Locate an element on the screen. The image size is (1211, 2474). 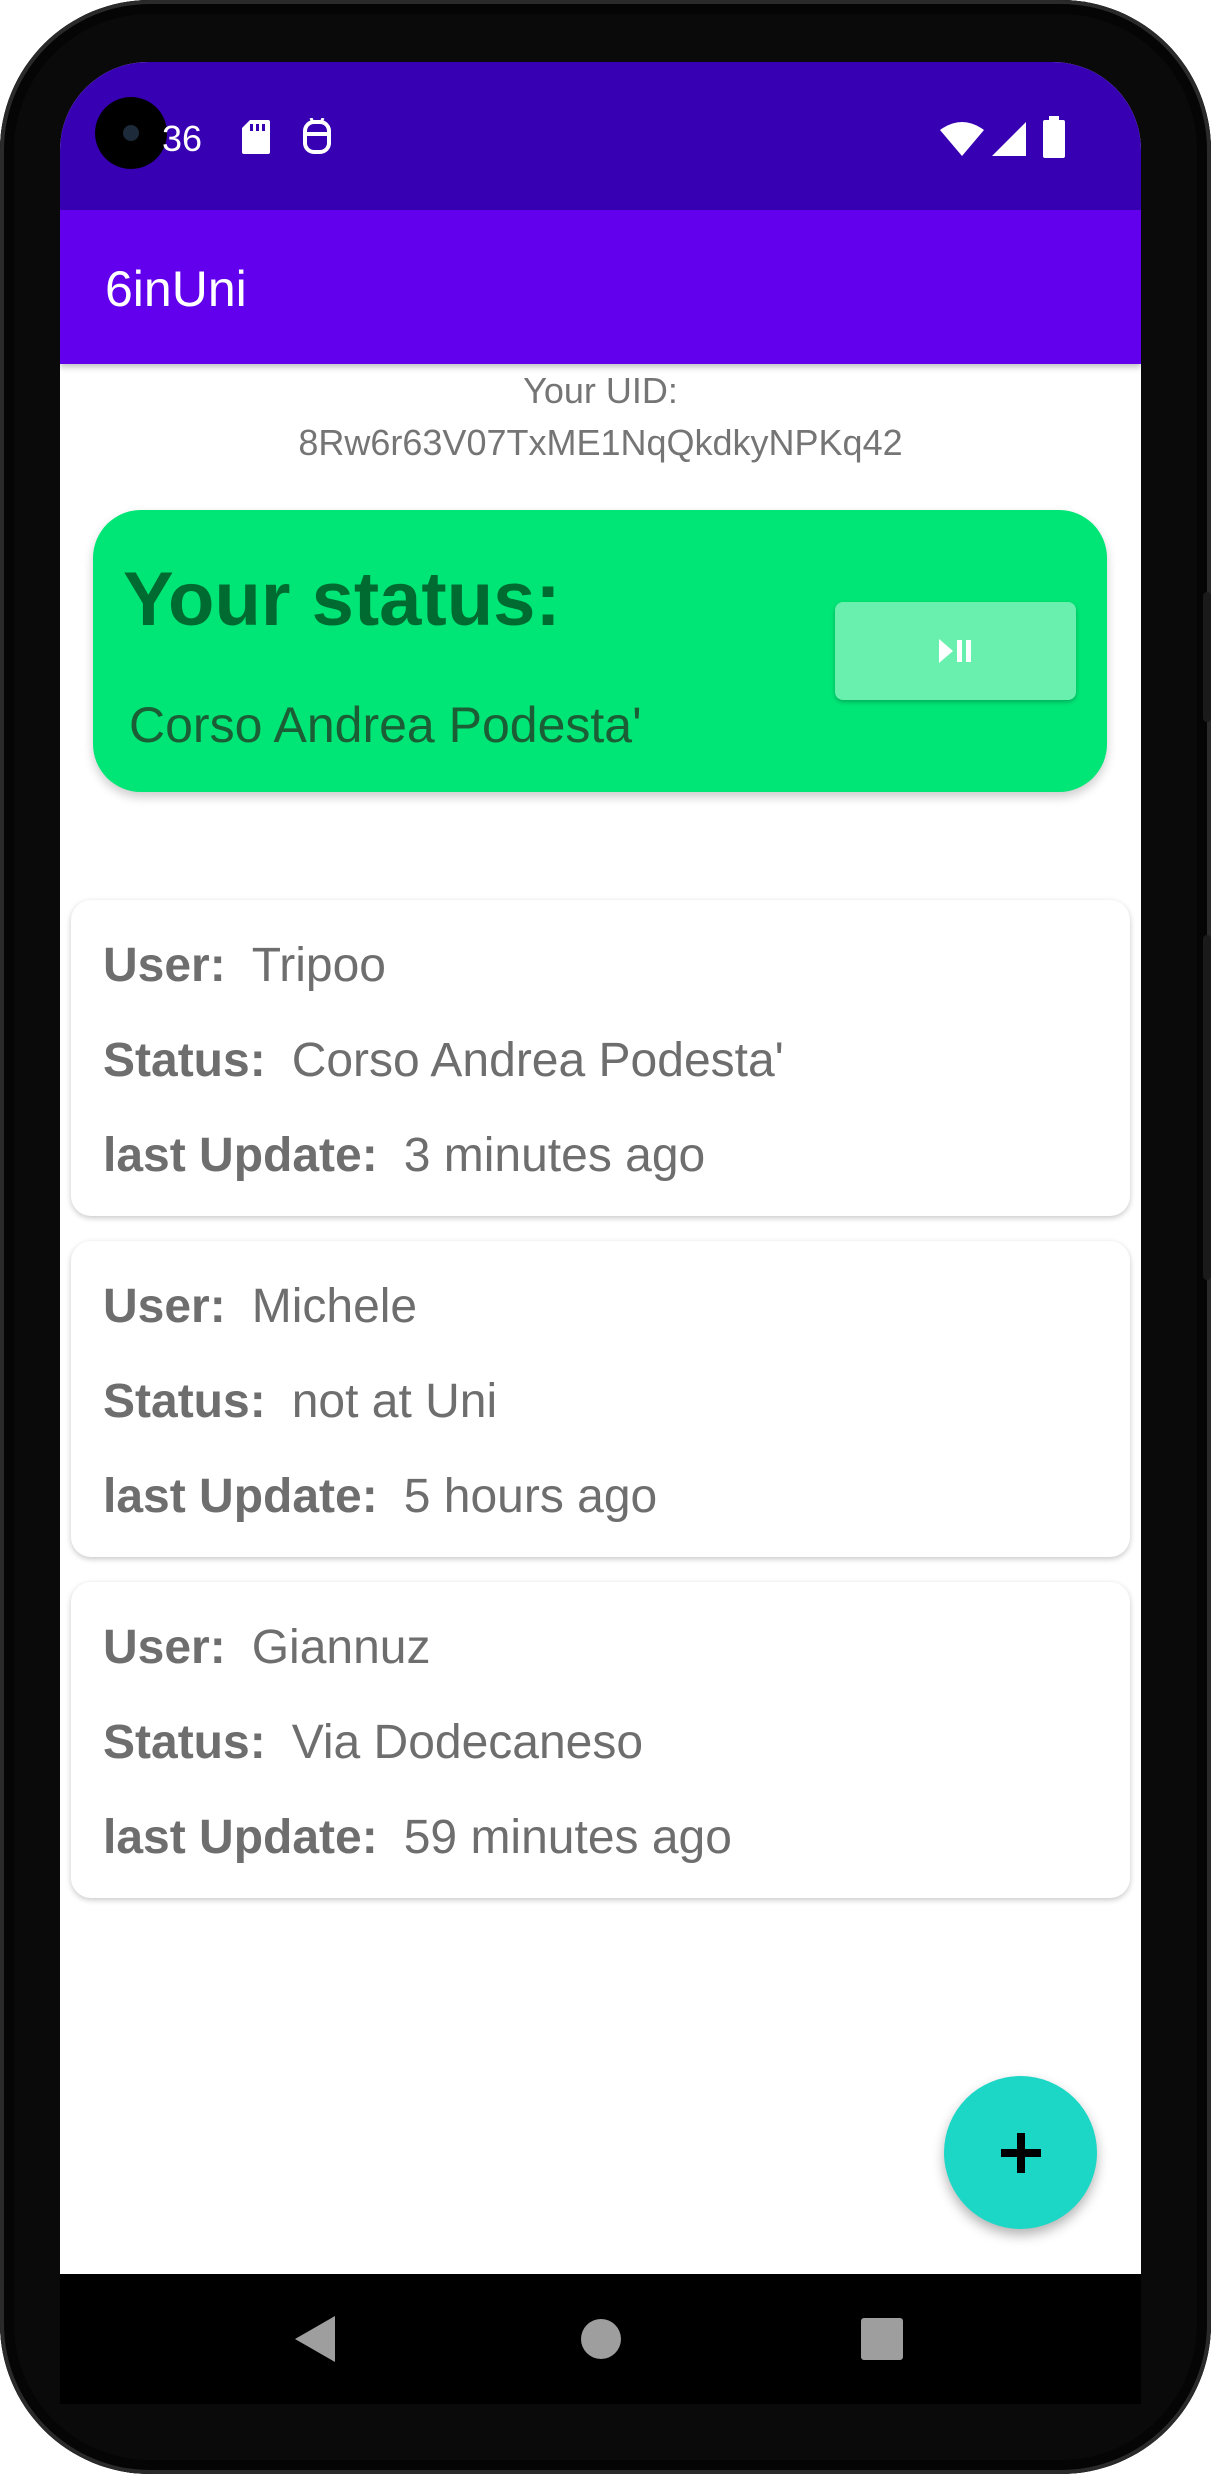
play-pause-icon is located at coordinates (954, 651).